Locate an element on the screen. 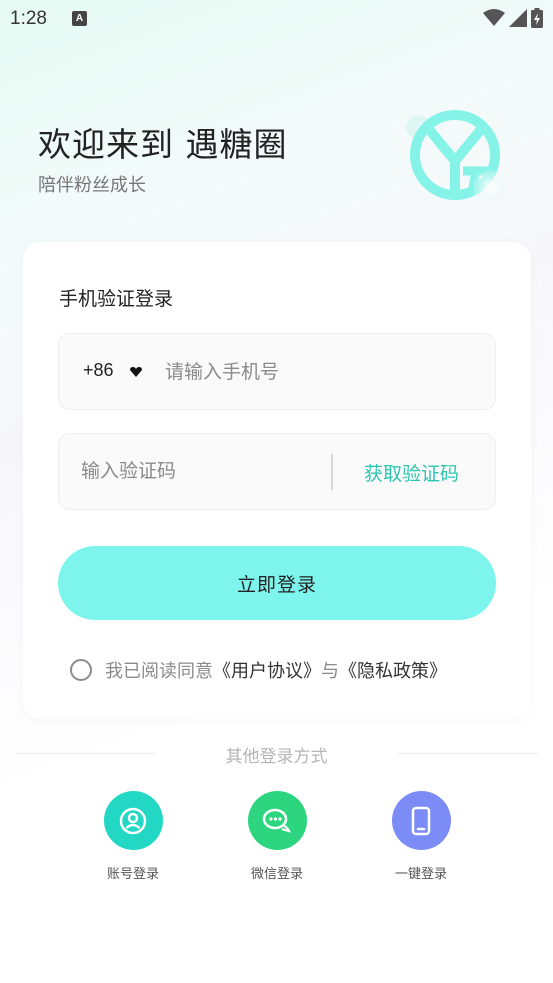 The image size is (553, 983). wechat-login-button: 微信登录 is located at coordinates (277, 836).